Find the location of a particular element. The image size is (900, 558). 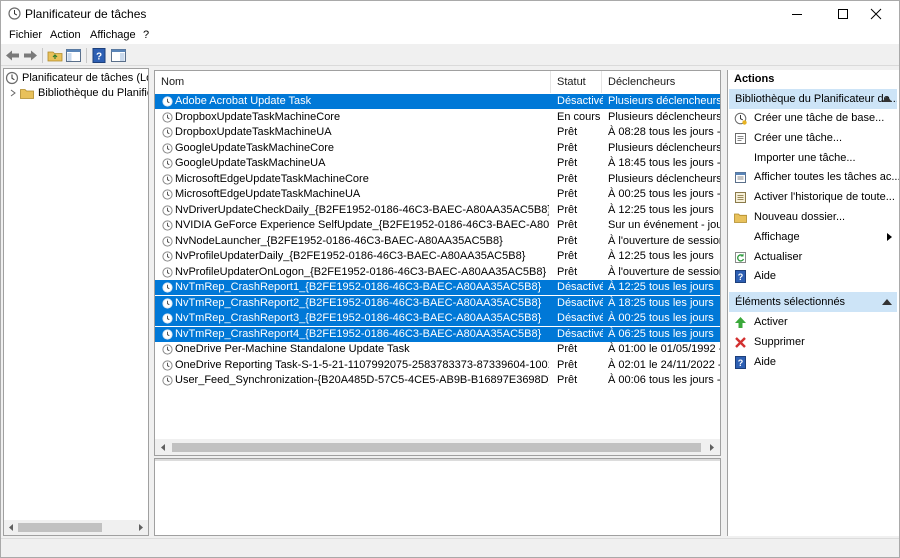

action-supprimer: Supprimer is located at coordinates (813, 342).